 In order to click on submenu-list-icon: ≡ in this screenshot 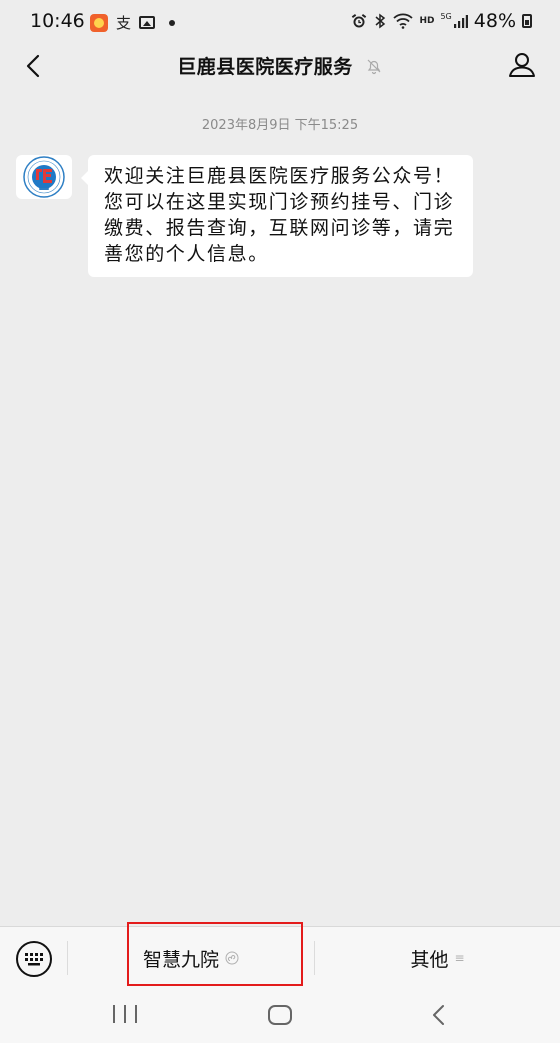, I will do `click(459, 958)`.